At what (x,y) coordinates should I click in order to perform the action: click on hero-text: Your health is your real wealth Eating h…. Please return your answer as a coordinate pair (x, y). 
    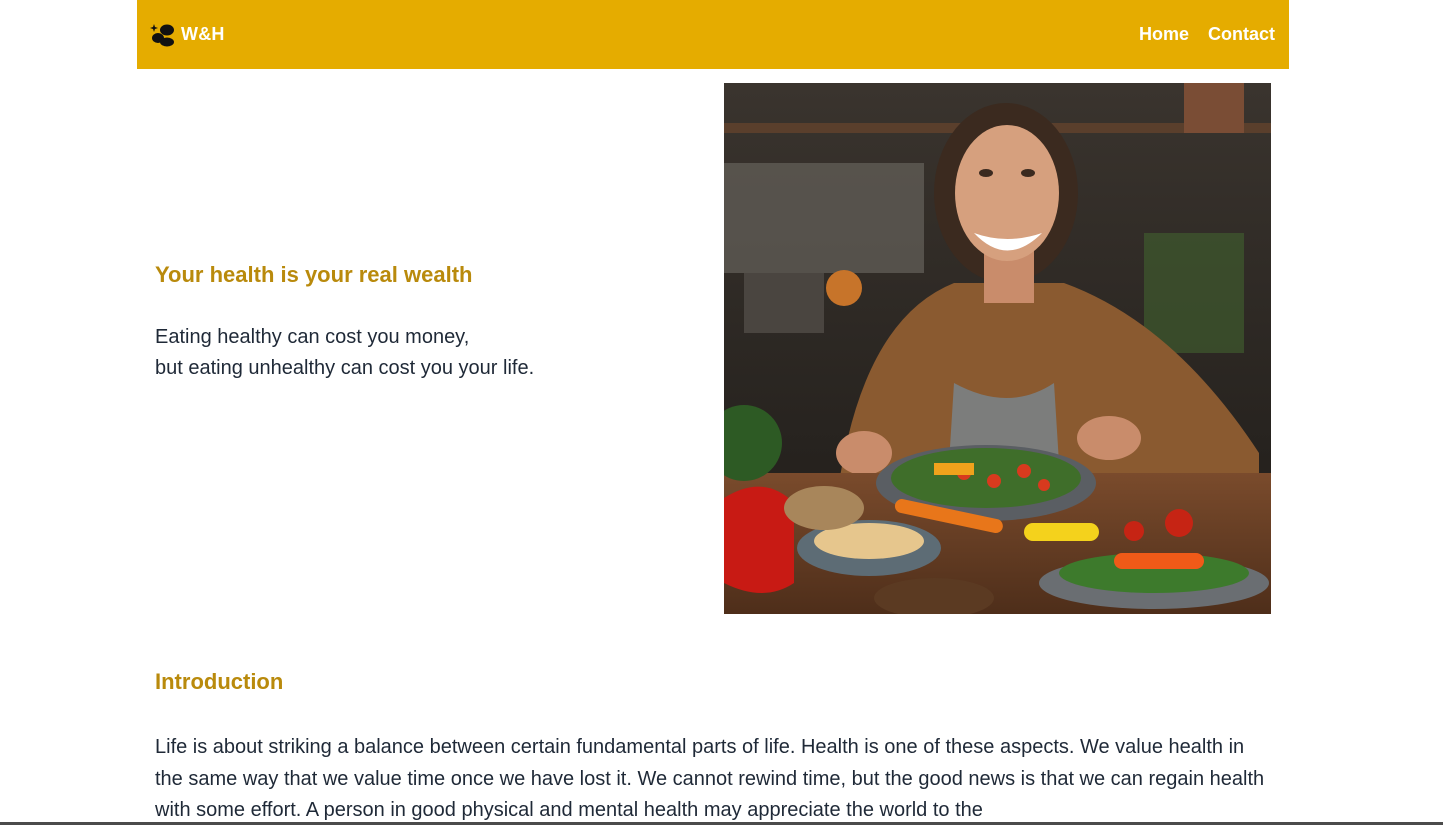
    Looking at the image, I should click on (415, 323).